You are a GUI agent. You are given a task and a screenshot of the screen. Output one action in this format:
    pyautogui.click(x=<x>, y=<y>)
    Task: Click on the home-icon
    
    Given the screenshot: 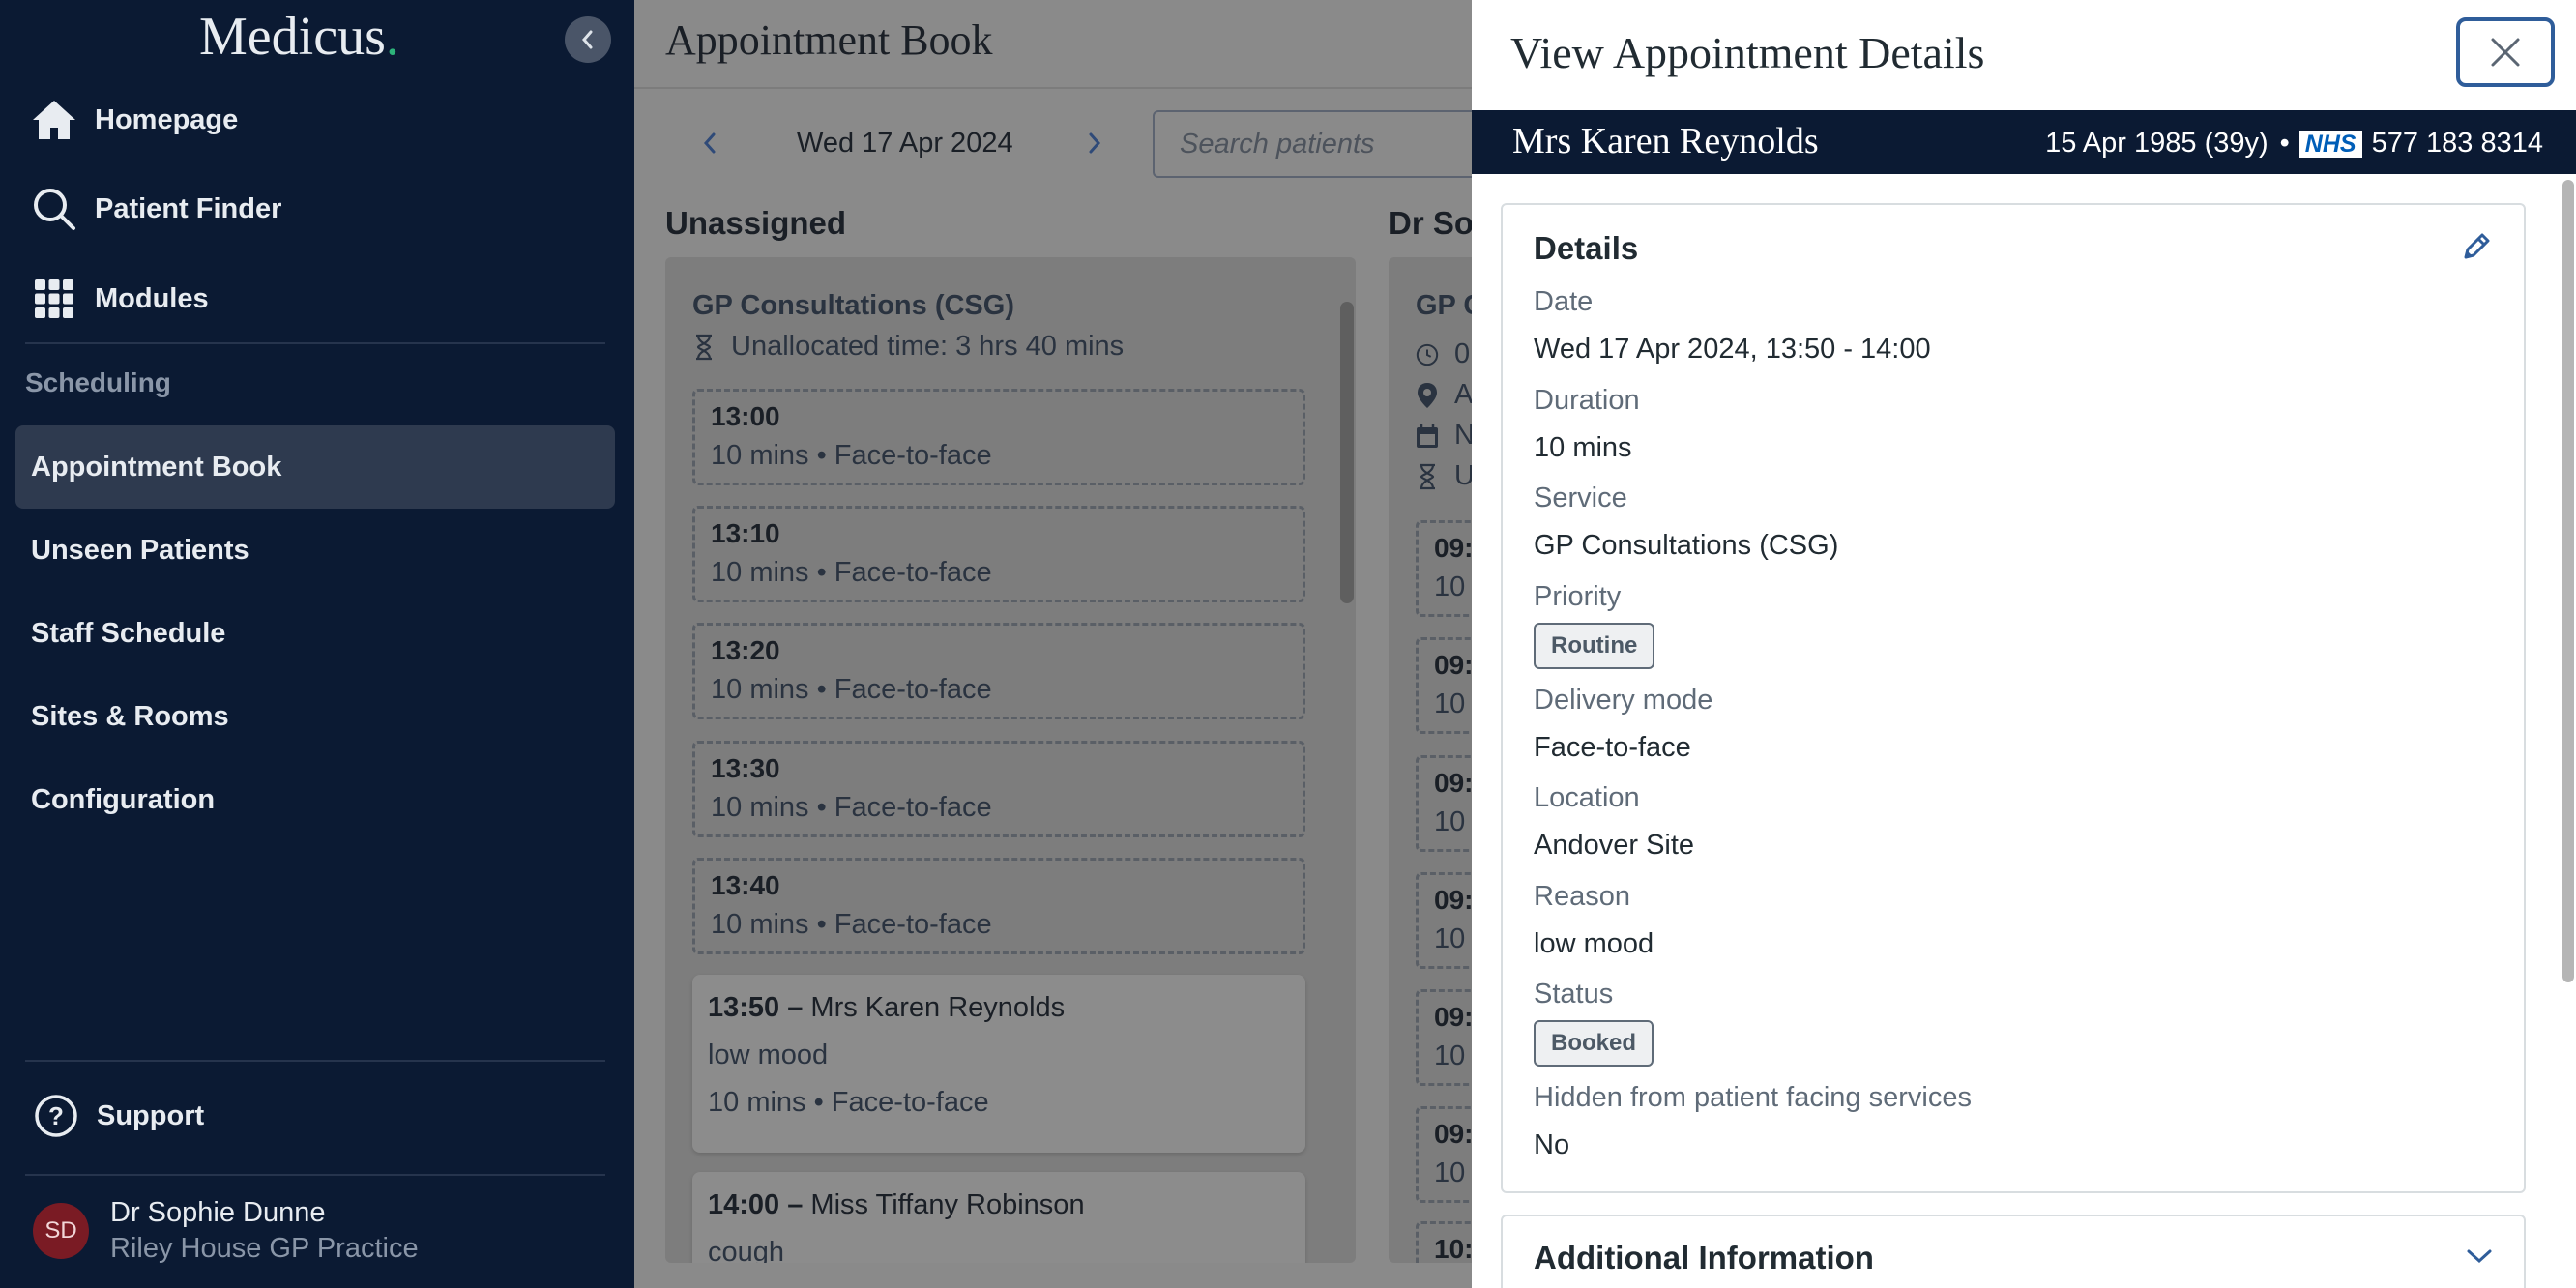 What is the action you would take?
    pyautogui.click(x=54, y=120)
    